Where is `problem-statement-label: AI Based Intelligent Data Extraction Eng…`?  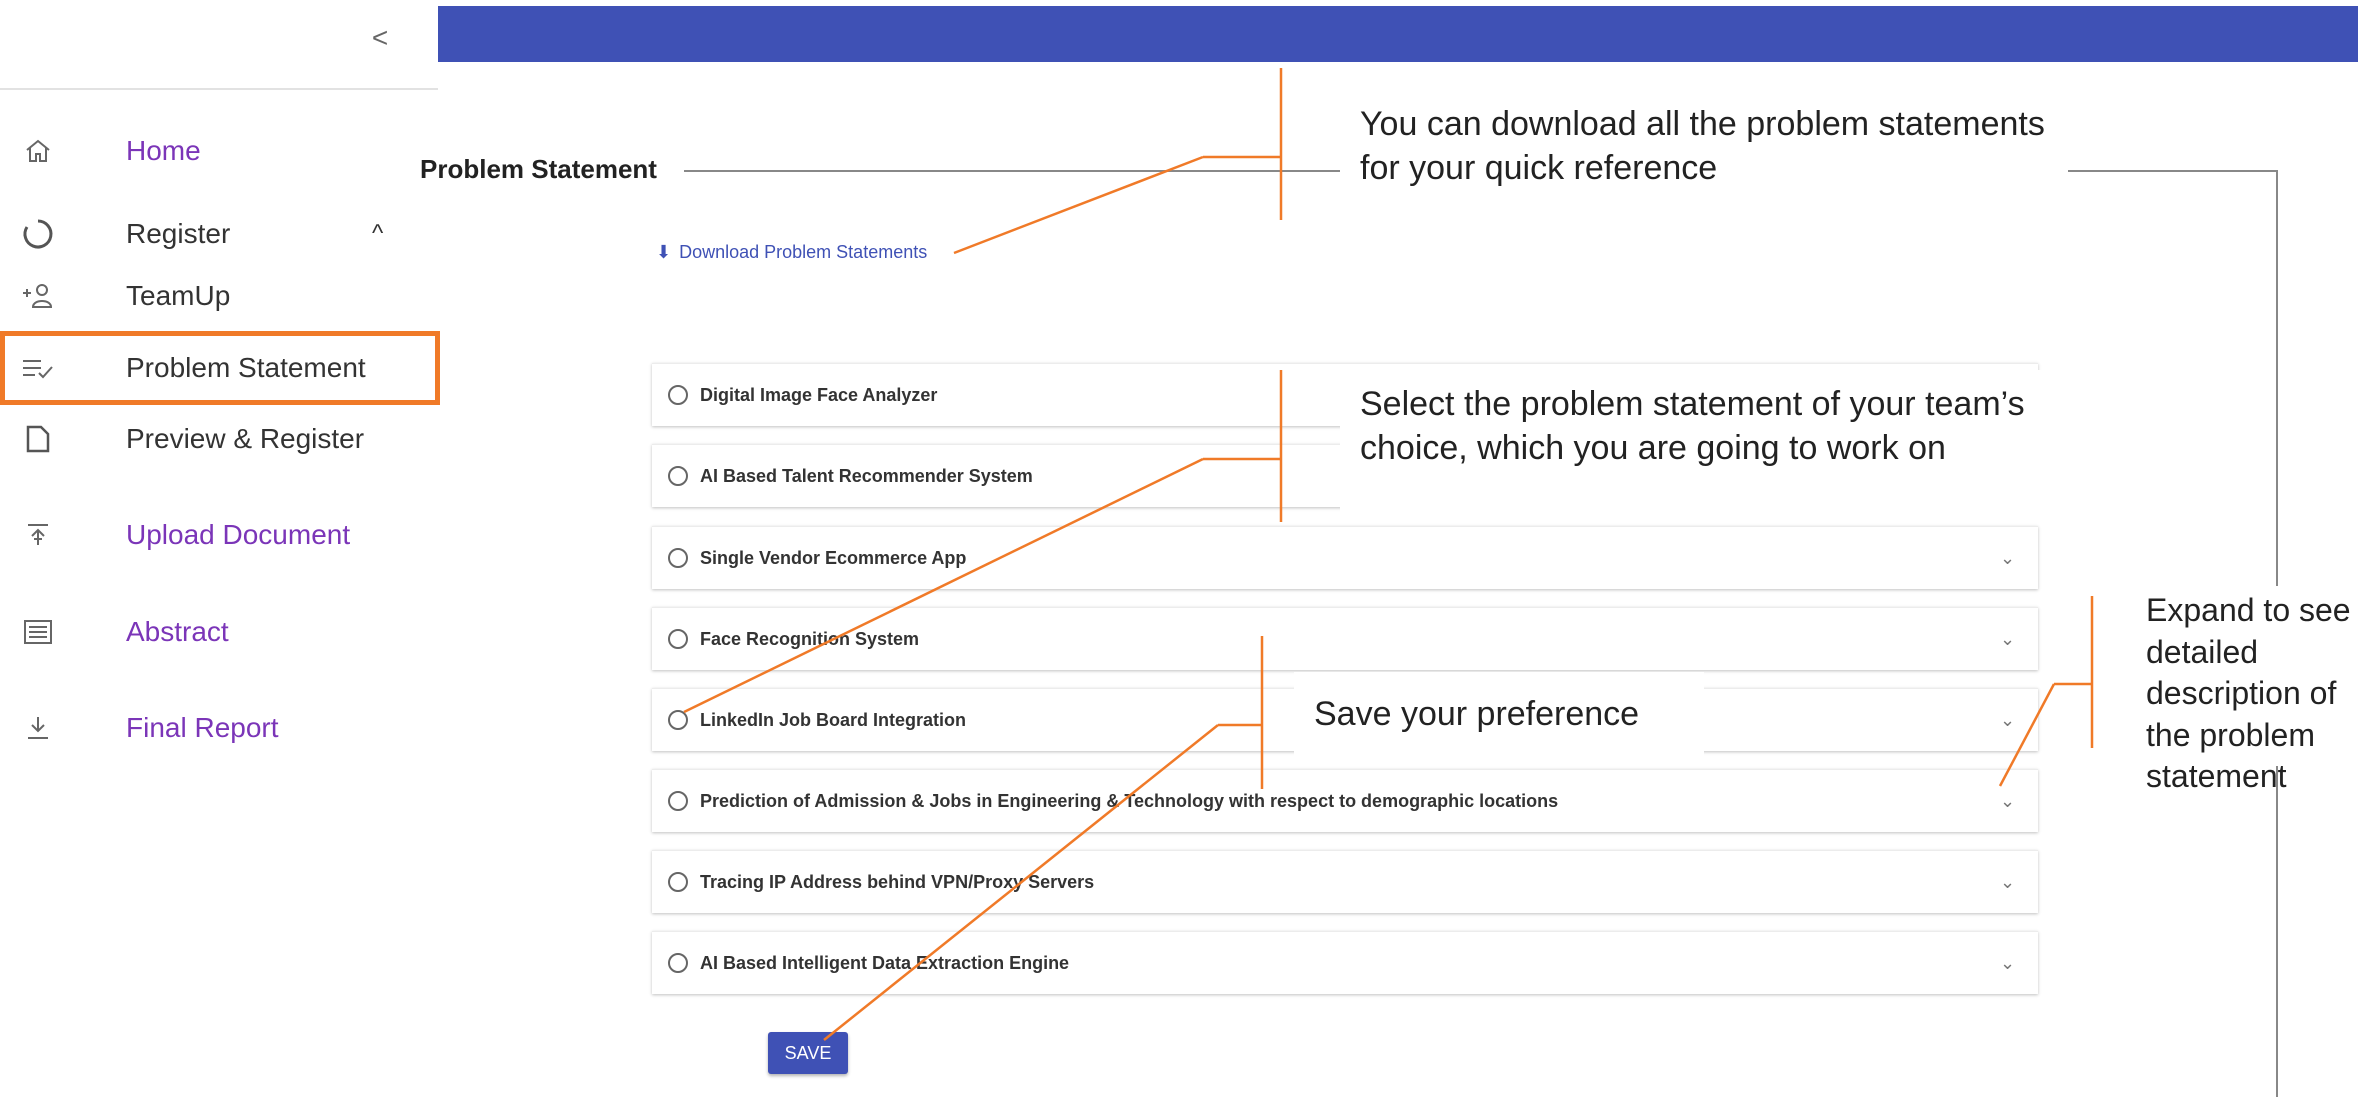
problem-statement-label: AI Based Intelligent Data Extraction Eng… is located at coordinates (885, 962).